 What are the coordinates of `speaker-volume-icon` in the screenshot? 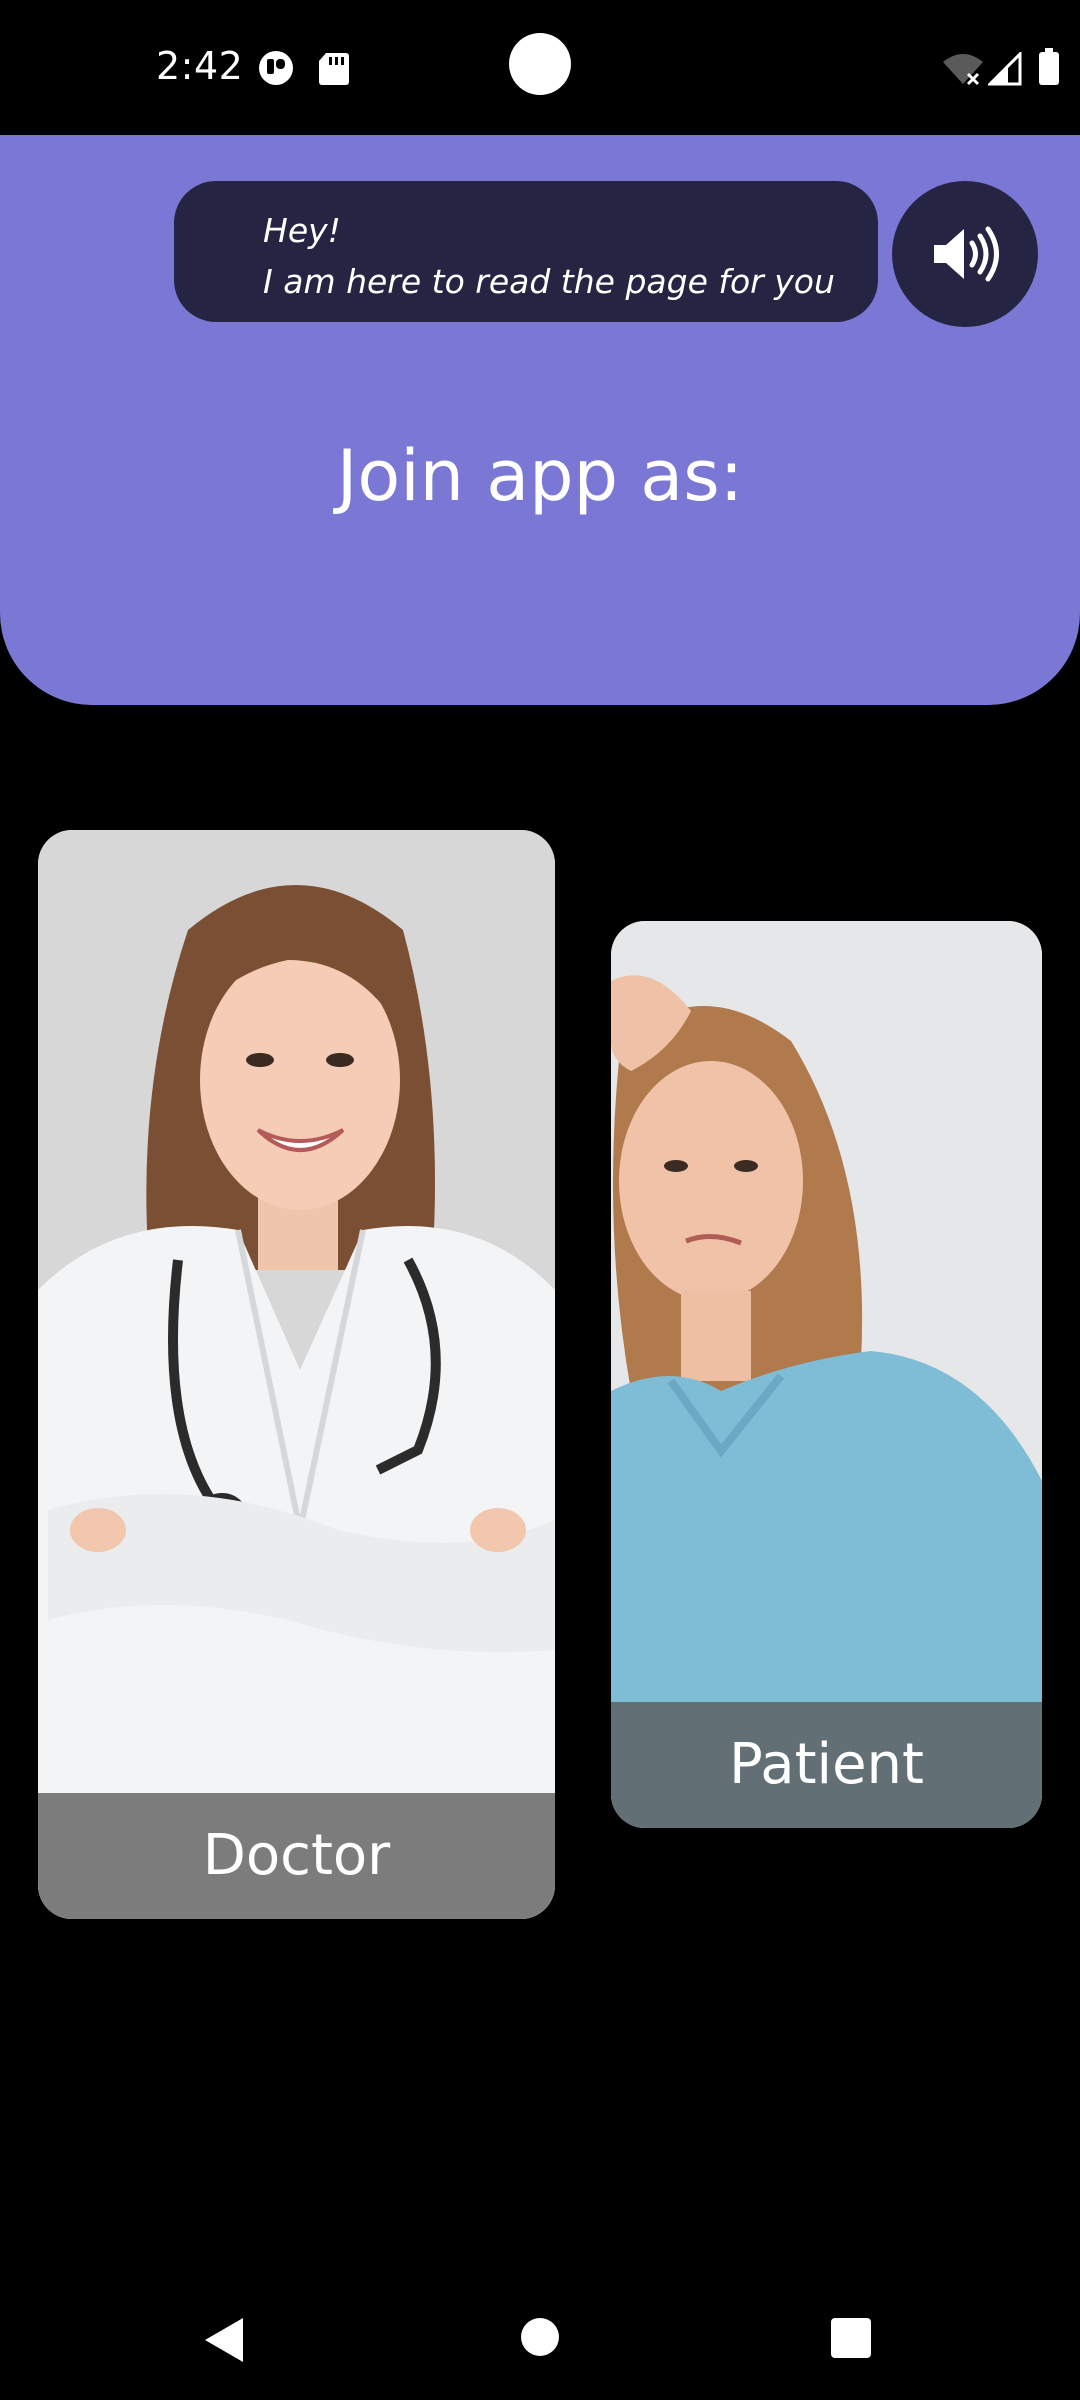 It's located at (966, 254).